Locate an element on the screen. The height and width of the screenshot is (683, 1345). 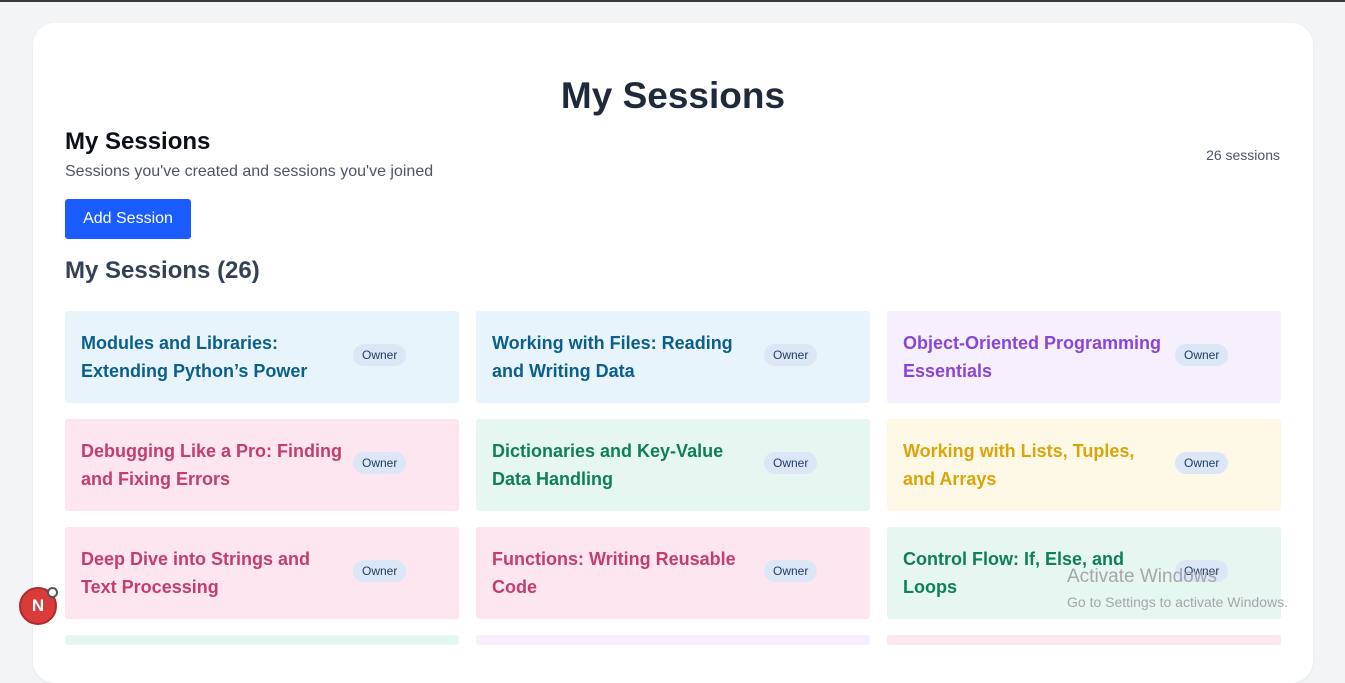
session-title: Object-Oriented Programming Essentials is located at coordinates (1032, 357).